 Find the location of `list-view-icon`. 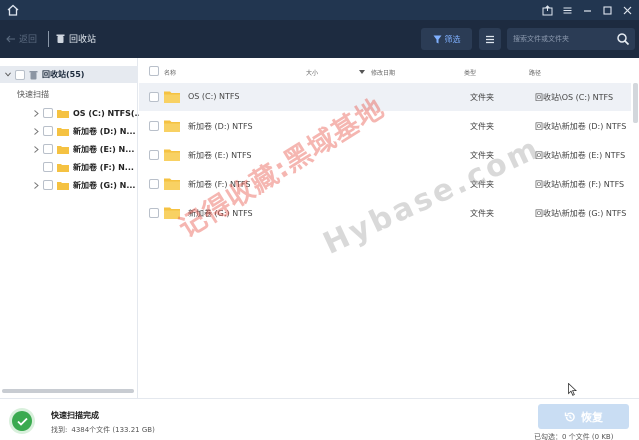

list-view-icon is located at coordinates (490, 39).